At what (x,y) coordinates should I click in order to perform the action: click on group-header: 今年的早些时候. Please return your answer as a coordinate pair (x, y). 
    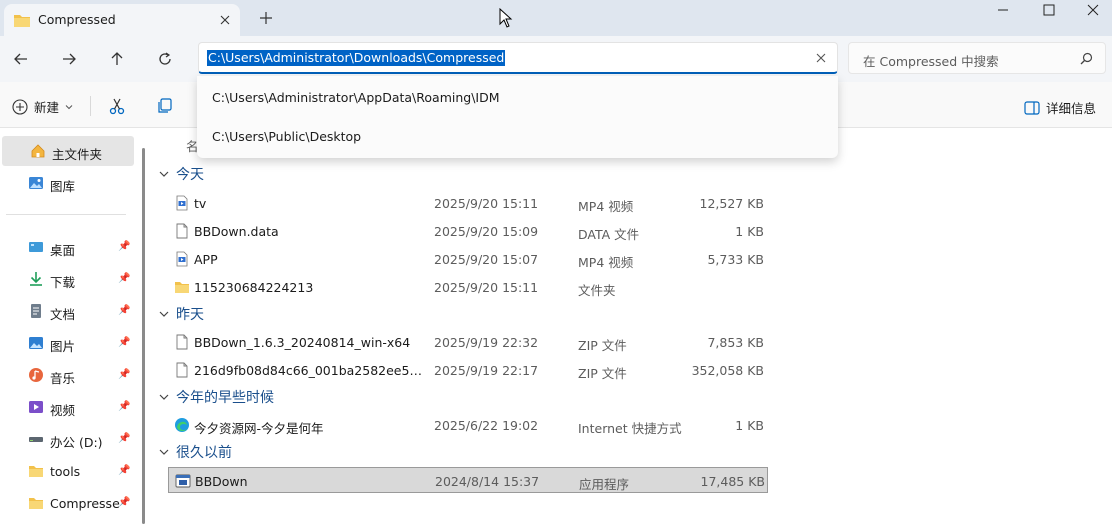
    Looking at the image, I should click on (216, 397).